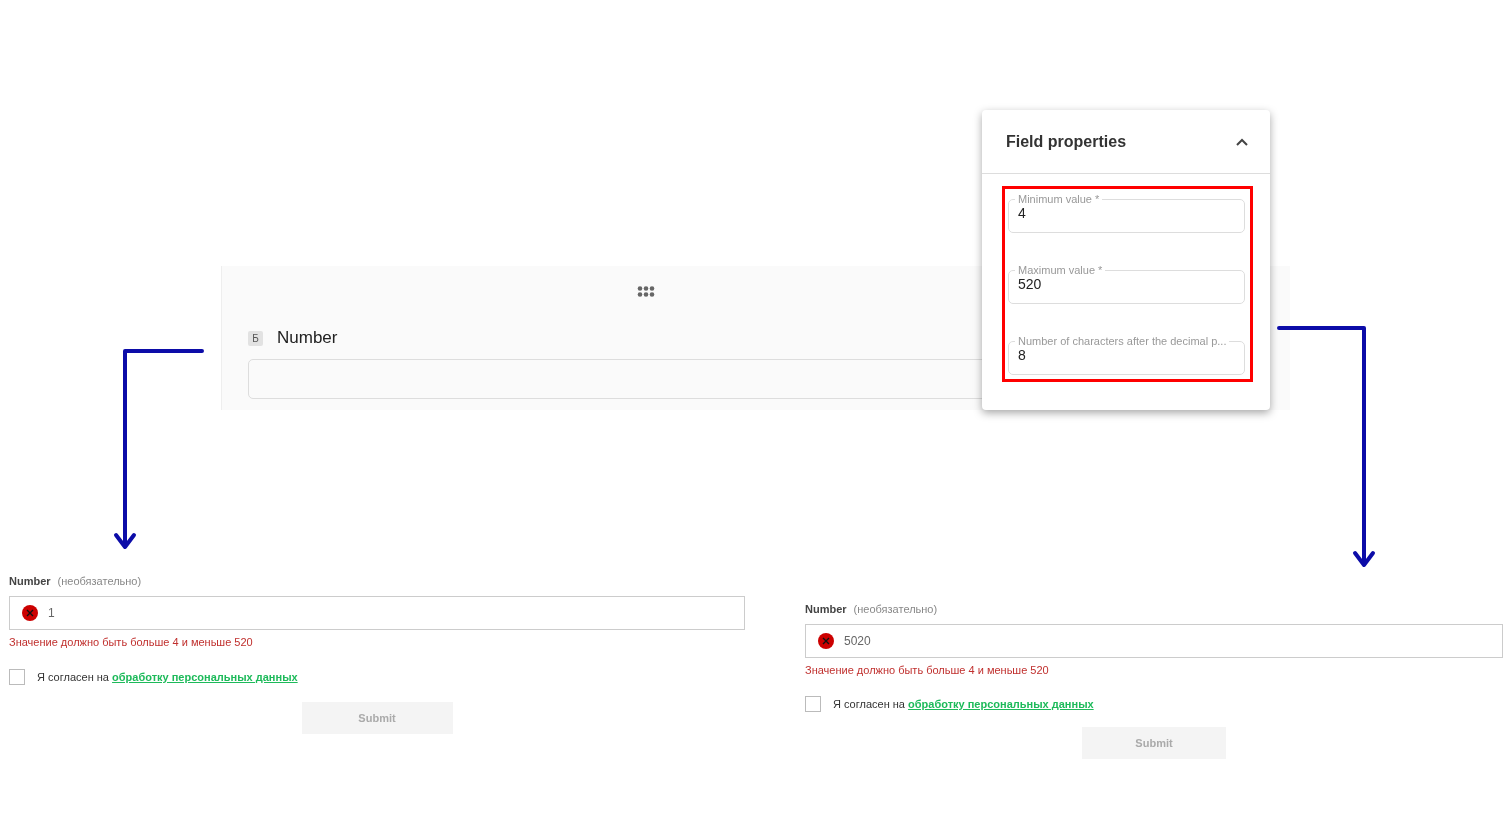 This screenshot has height=822, width=1512. Describe the element at coordinates (255, 338) in the screenshot. I see `field-badge: Б` at that location.